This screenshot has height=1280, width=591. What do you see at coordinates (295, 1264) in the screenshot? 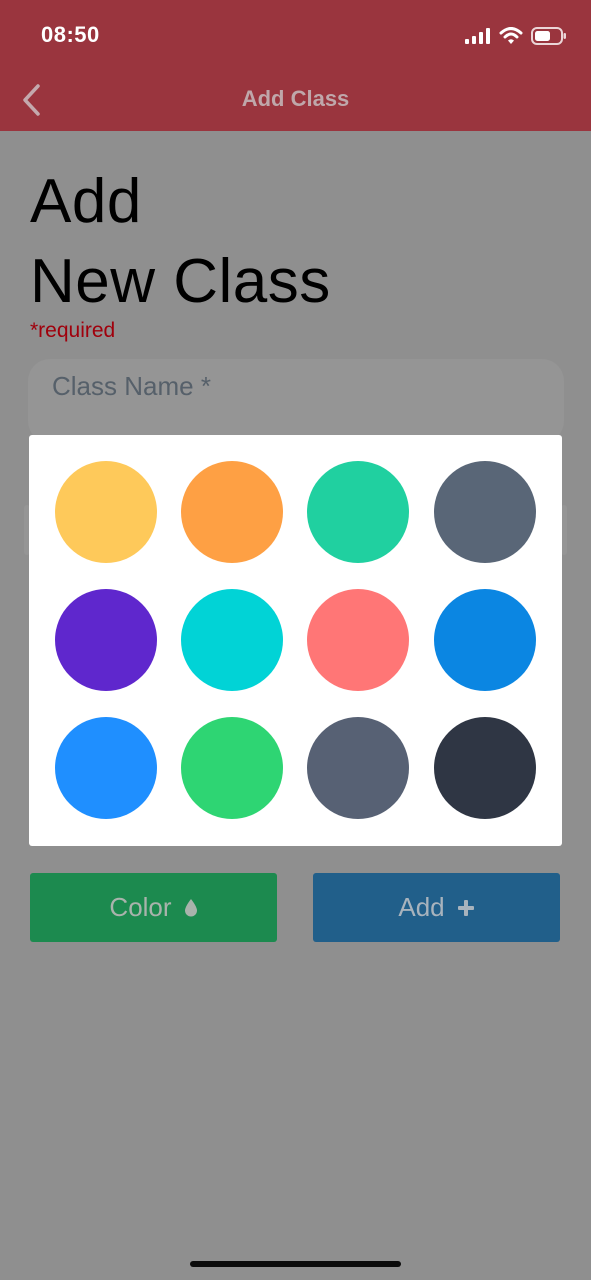
I see `home-indicator` at bounding box center [295, 1264].